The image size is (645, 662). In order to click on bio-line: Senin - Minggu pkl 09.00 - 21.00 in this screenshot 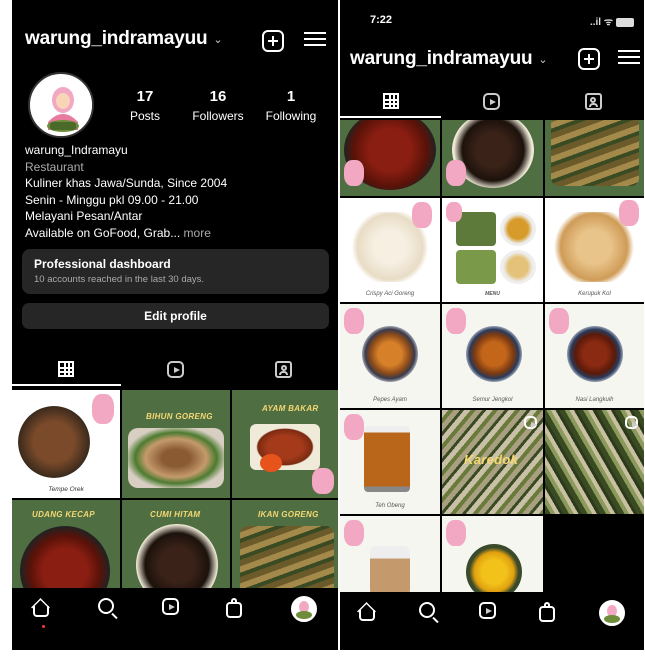, I will do `click(112, 199)`.